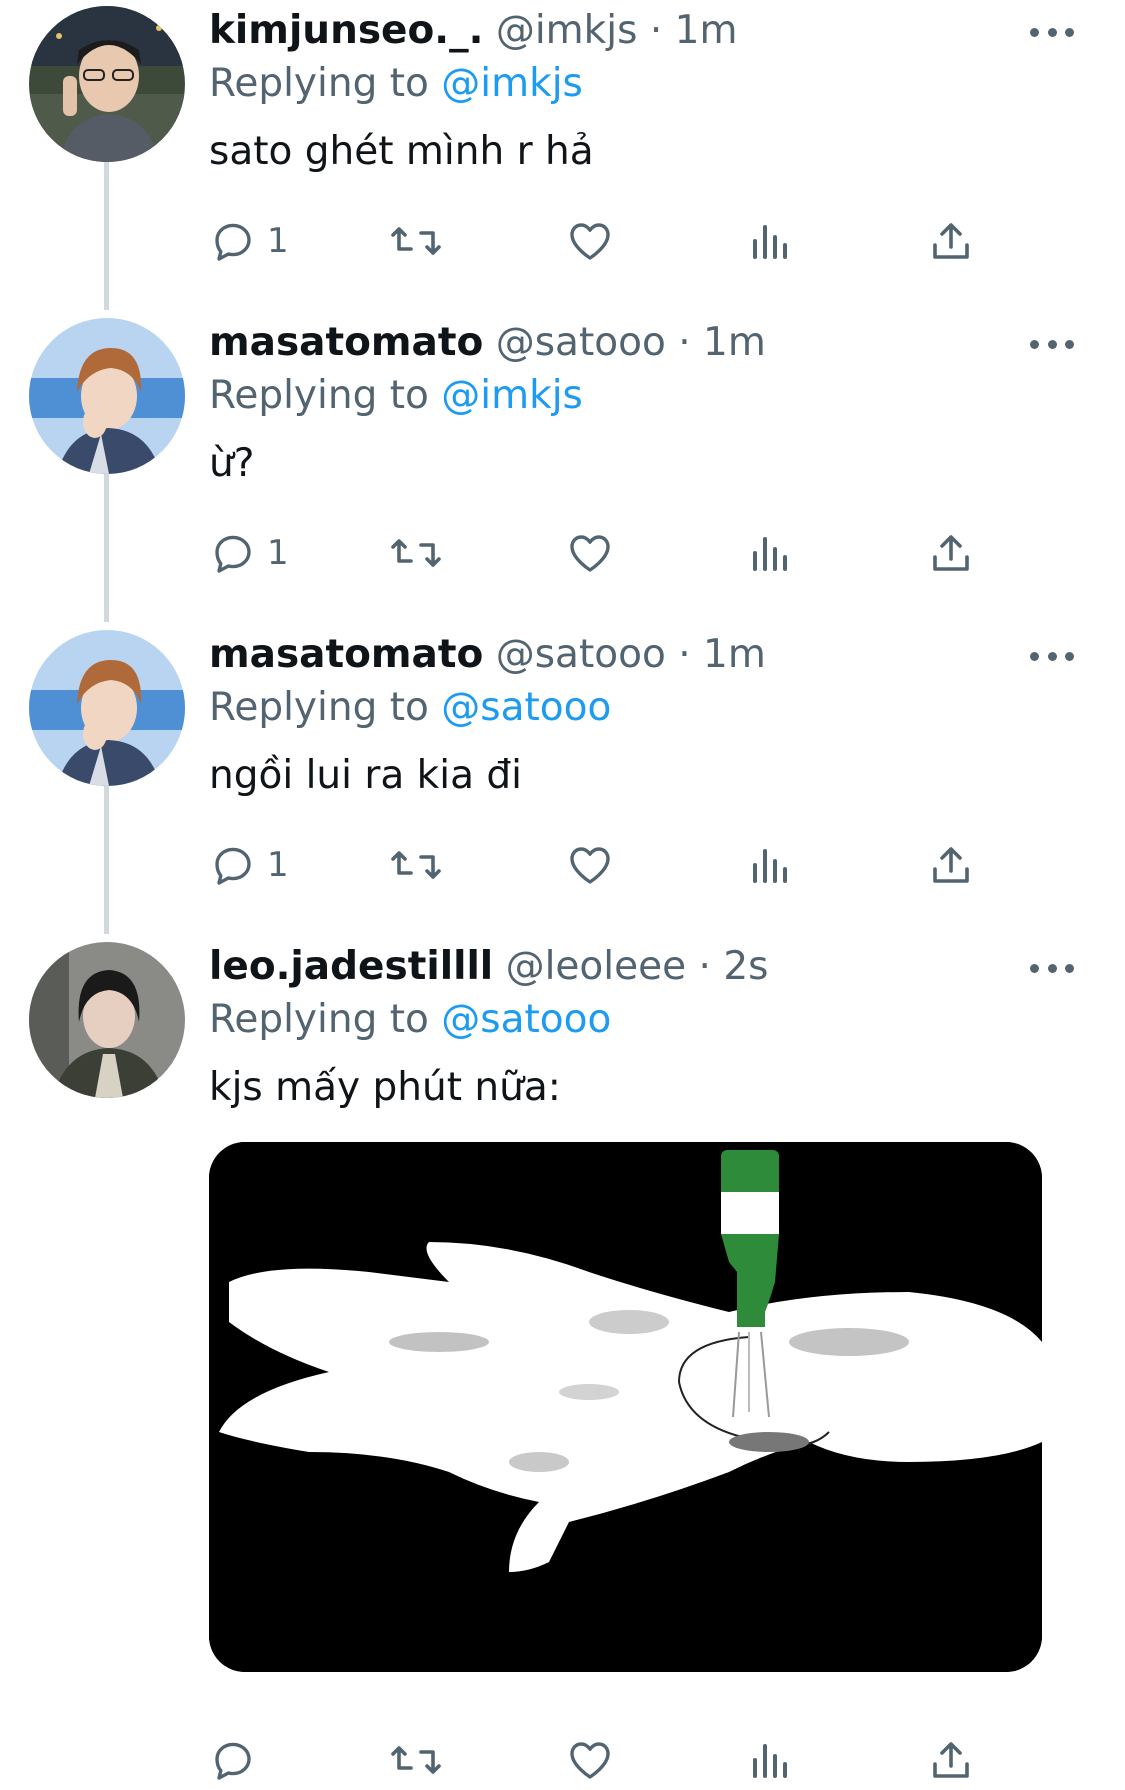 Image resolution: width=1125 pixels, height=1790 pixels. Describe the element at coordinates (365, 775) in the screenshot. I see `tweet-text: ngồi lui ra kia đi` at that location.